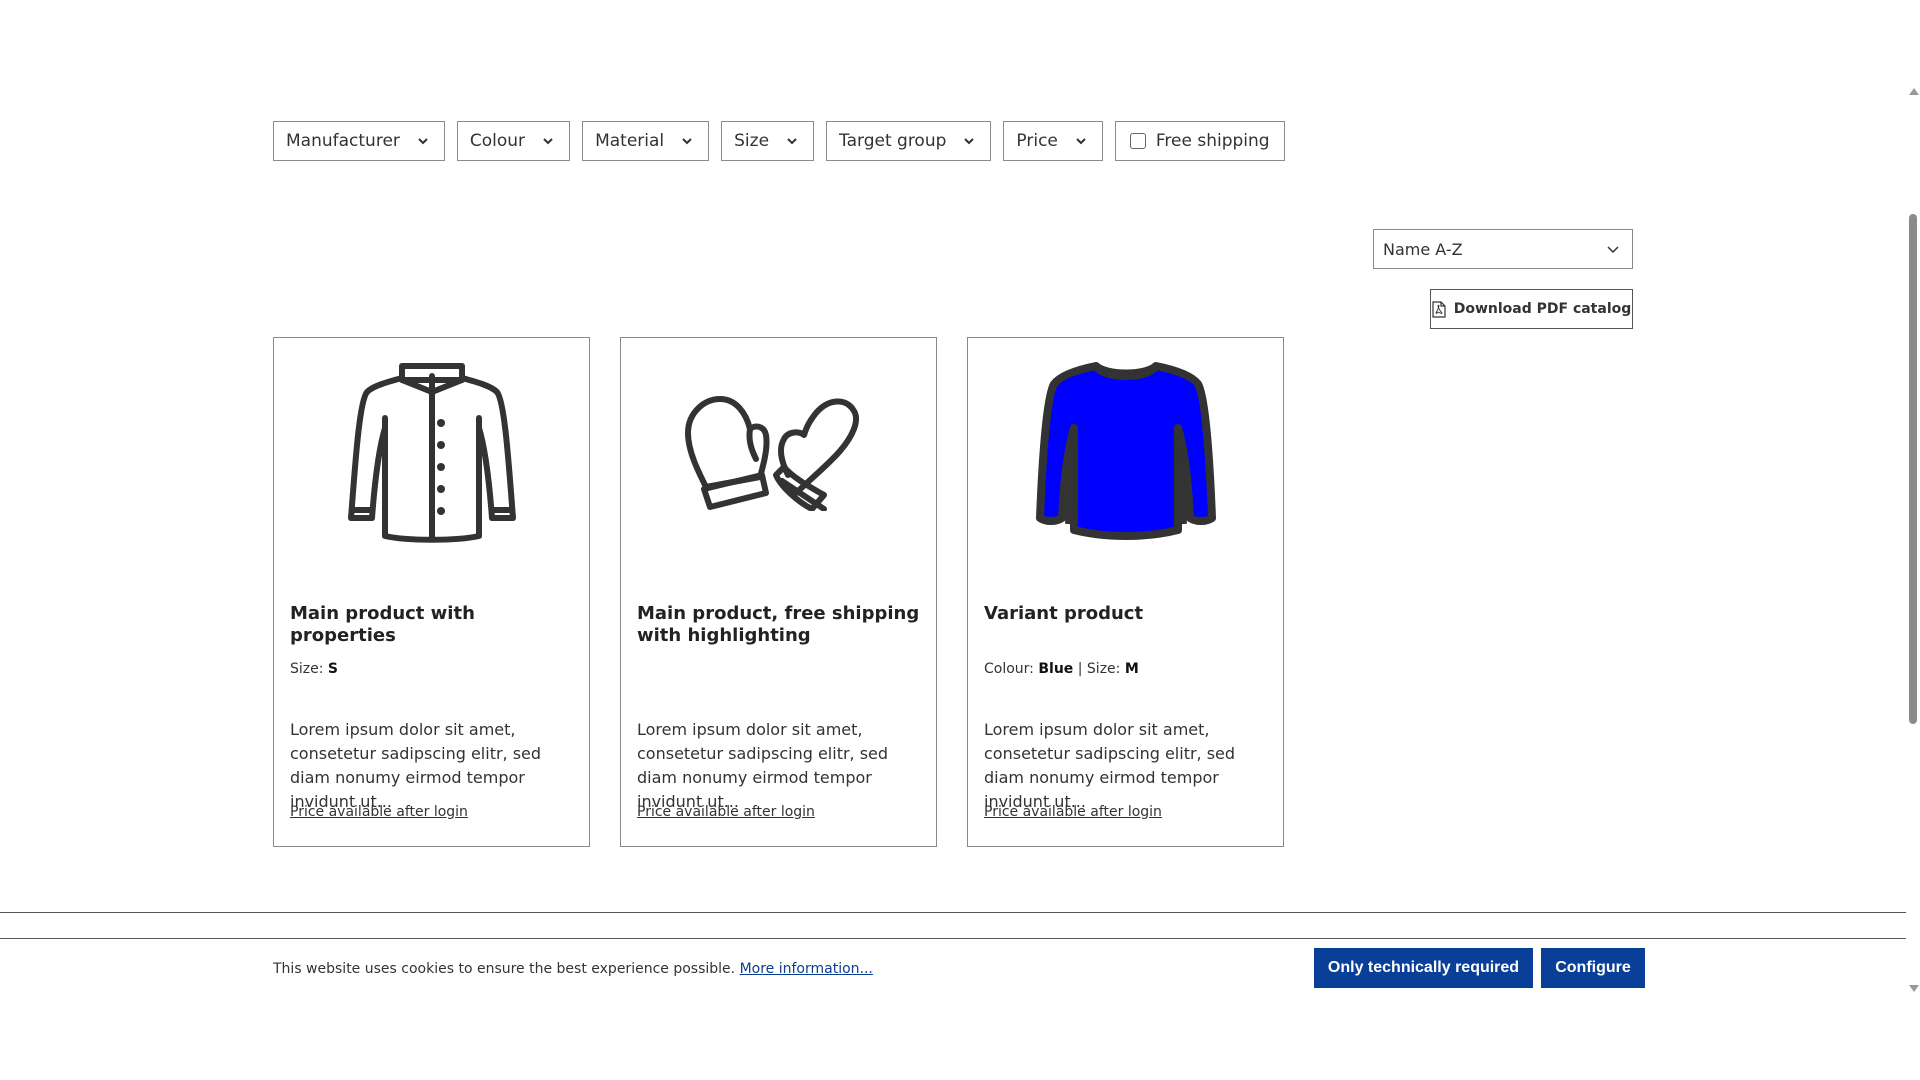 This screenshot has height=1080, width=1920. Describe the element at coordinates (630, 141) in the screenshot. I see `filter-material-label: Material` at that location.